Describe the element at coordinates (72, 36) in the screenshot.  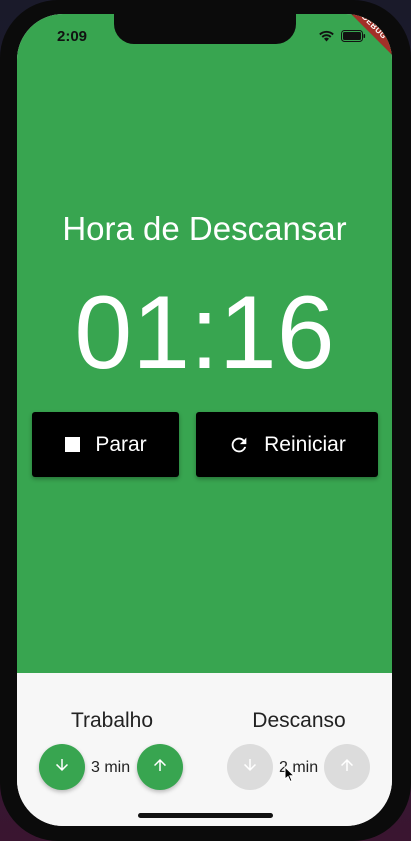
I see `status-time: 2:09` at that location.